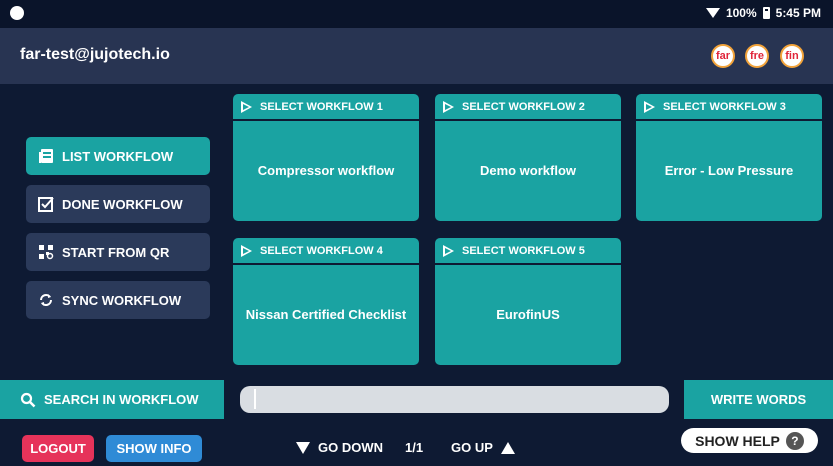 The height and width of the screenshot is (466, 833). I want to click on show-help-button: SHOW HELP ?, so click(749, 440).